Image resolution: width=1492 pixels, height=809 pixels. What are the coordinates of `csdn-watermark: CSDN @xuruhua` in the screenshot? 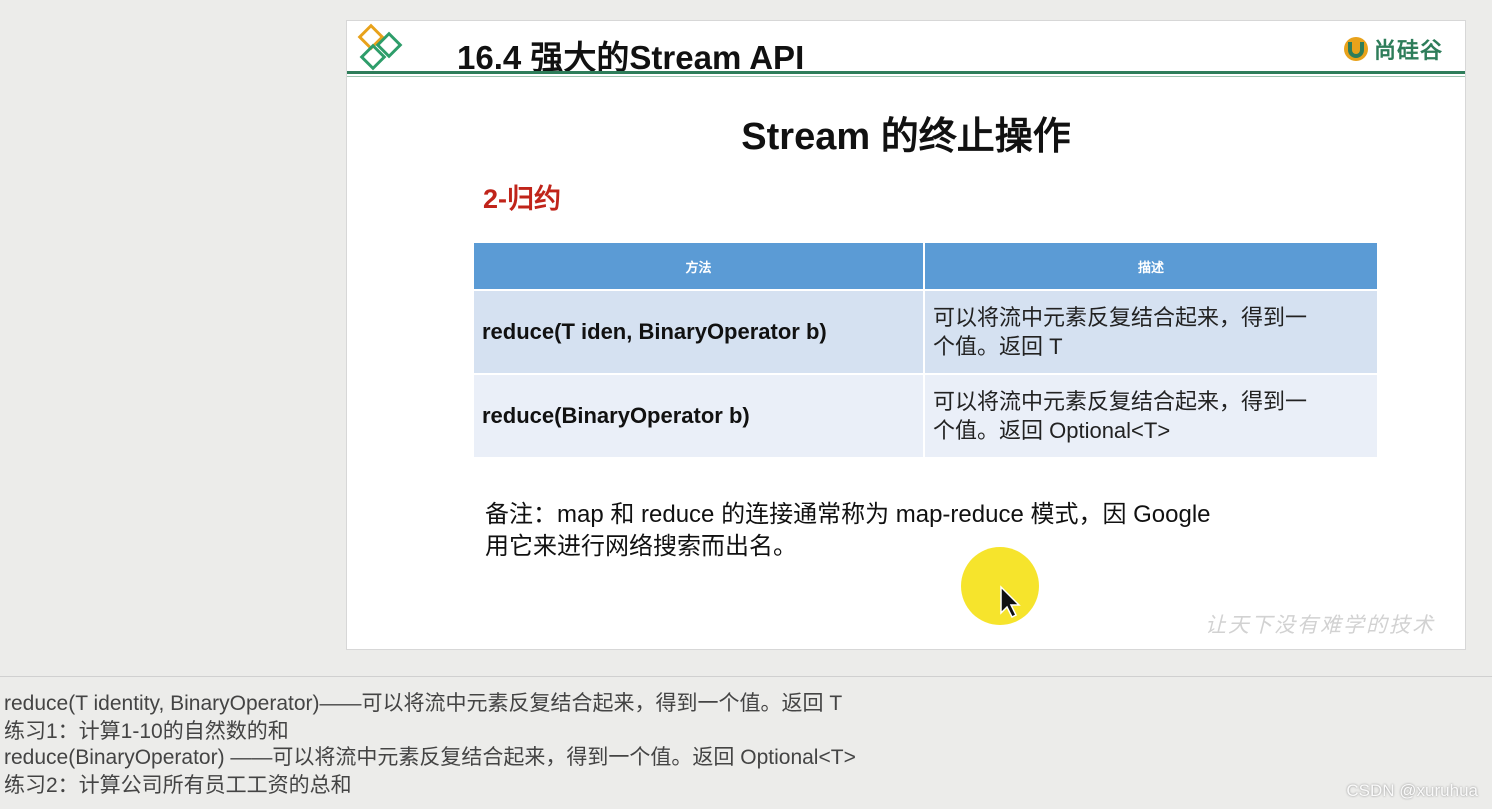 It's located at (1412, 790).